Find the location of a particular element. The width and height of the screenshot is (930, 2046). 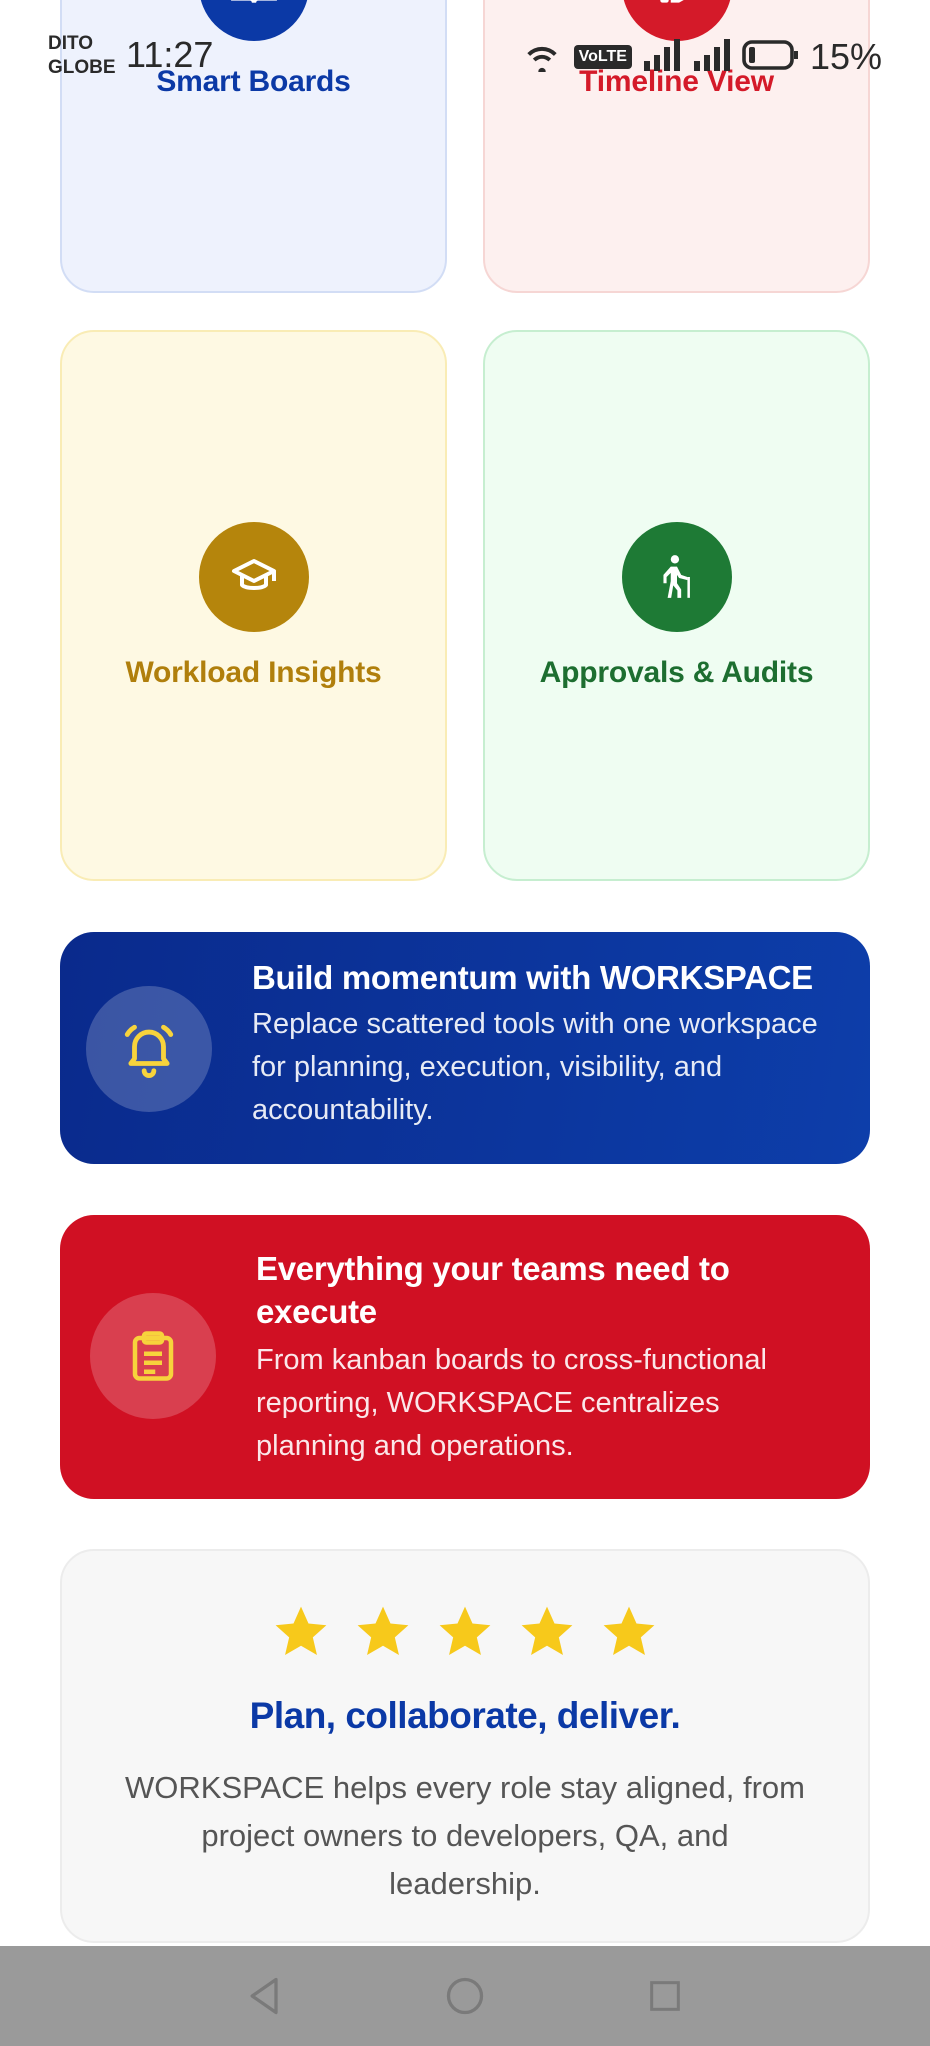

feature-card-approvals-audits: Approvals & Audits is located at coordinates (676, 605).